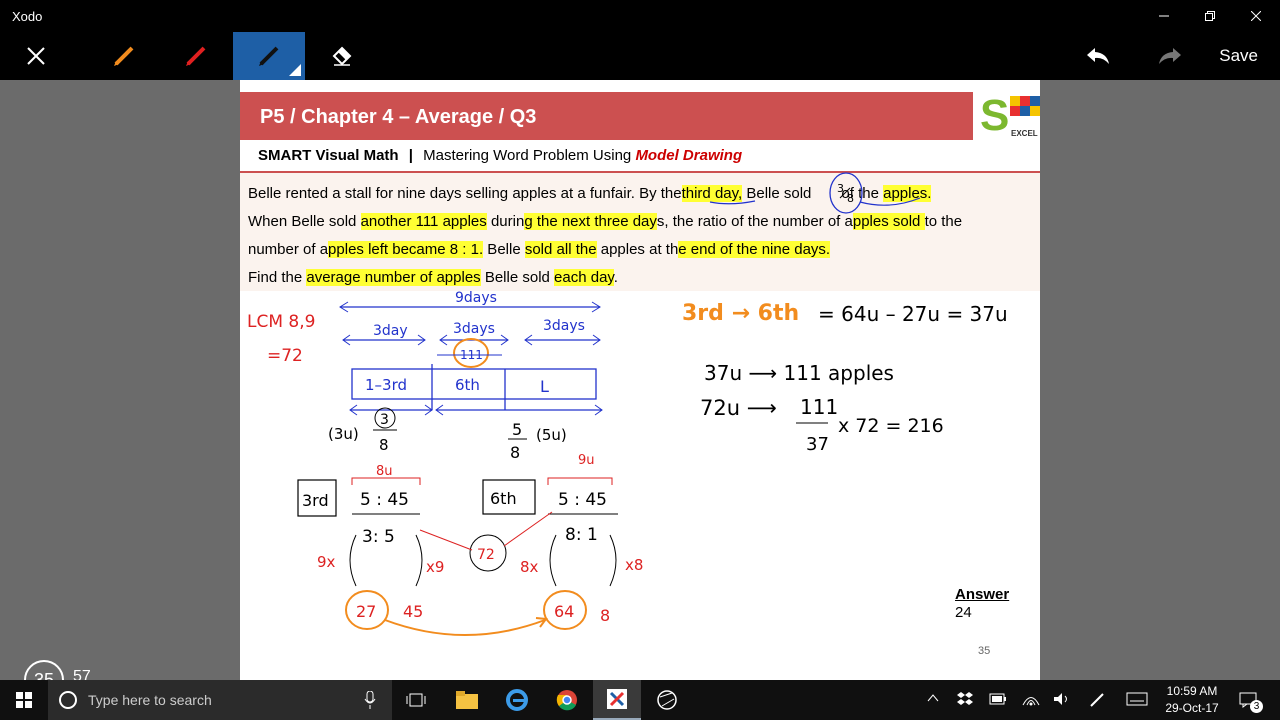  Describe the element at coordinates (390, 331) in the screenshot. I see `day-label-1: 3day` at that location.